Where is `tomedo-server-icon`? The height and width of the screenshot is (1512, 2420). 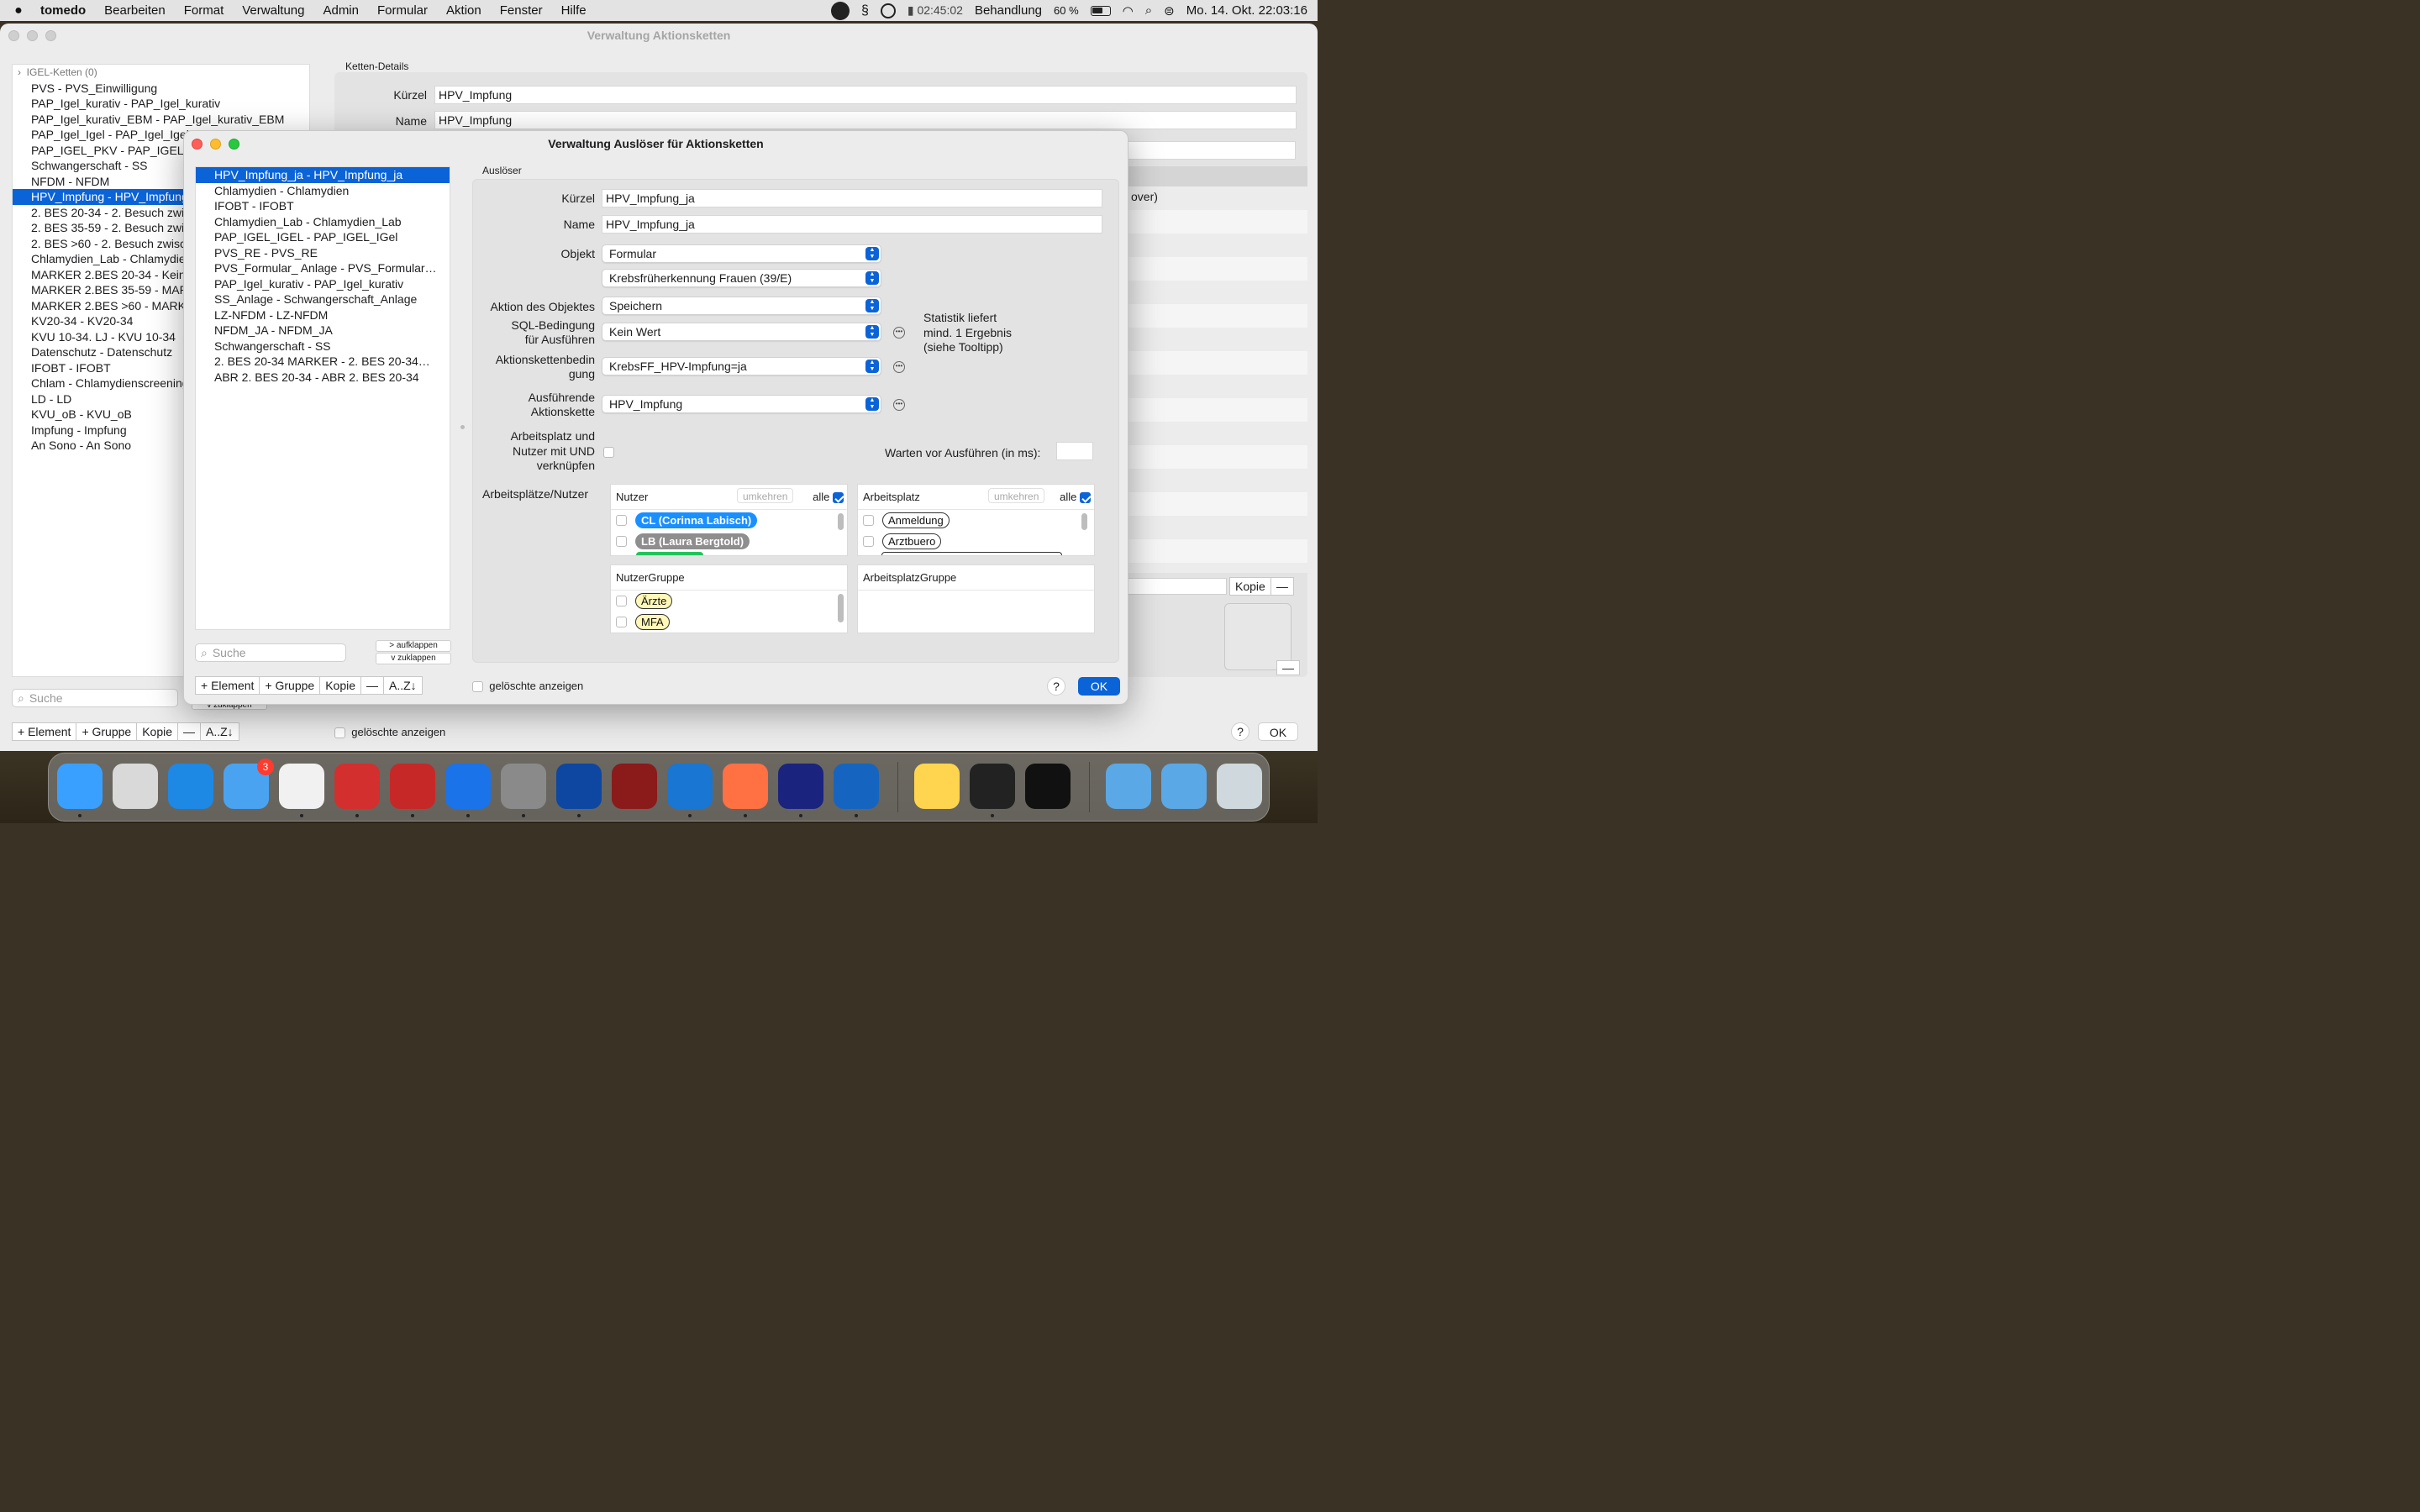 tomedo-server-icon is located at coordinates (412, 786).